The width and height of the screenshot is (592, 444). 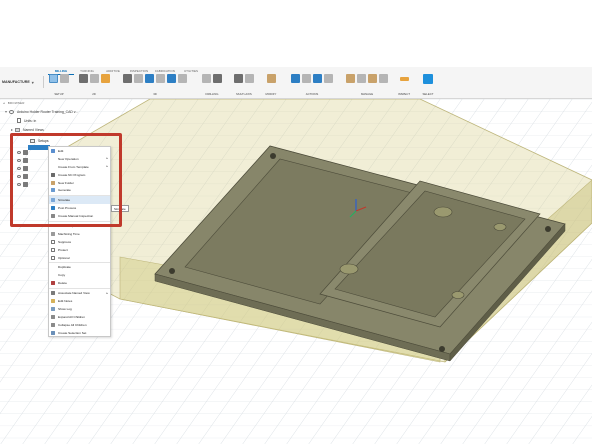 What do you see at coordinates (32, 82) in the screenshot?
I see `chevron-down-icon: ▾` at bounding box center [32, 82].